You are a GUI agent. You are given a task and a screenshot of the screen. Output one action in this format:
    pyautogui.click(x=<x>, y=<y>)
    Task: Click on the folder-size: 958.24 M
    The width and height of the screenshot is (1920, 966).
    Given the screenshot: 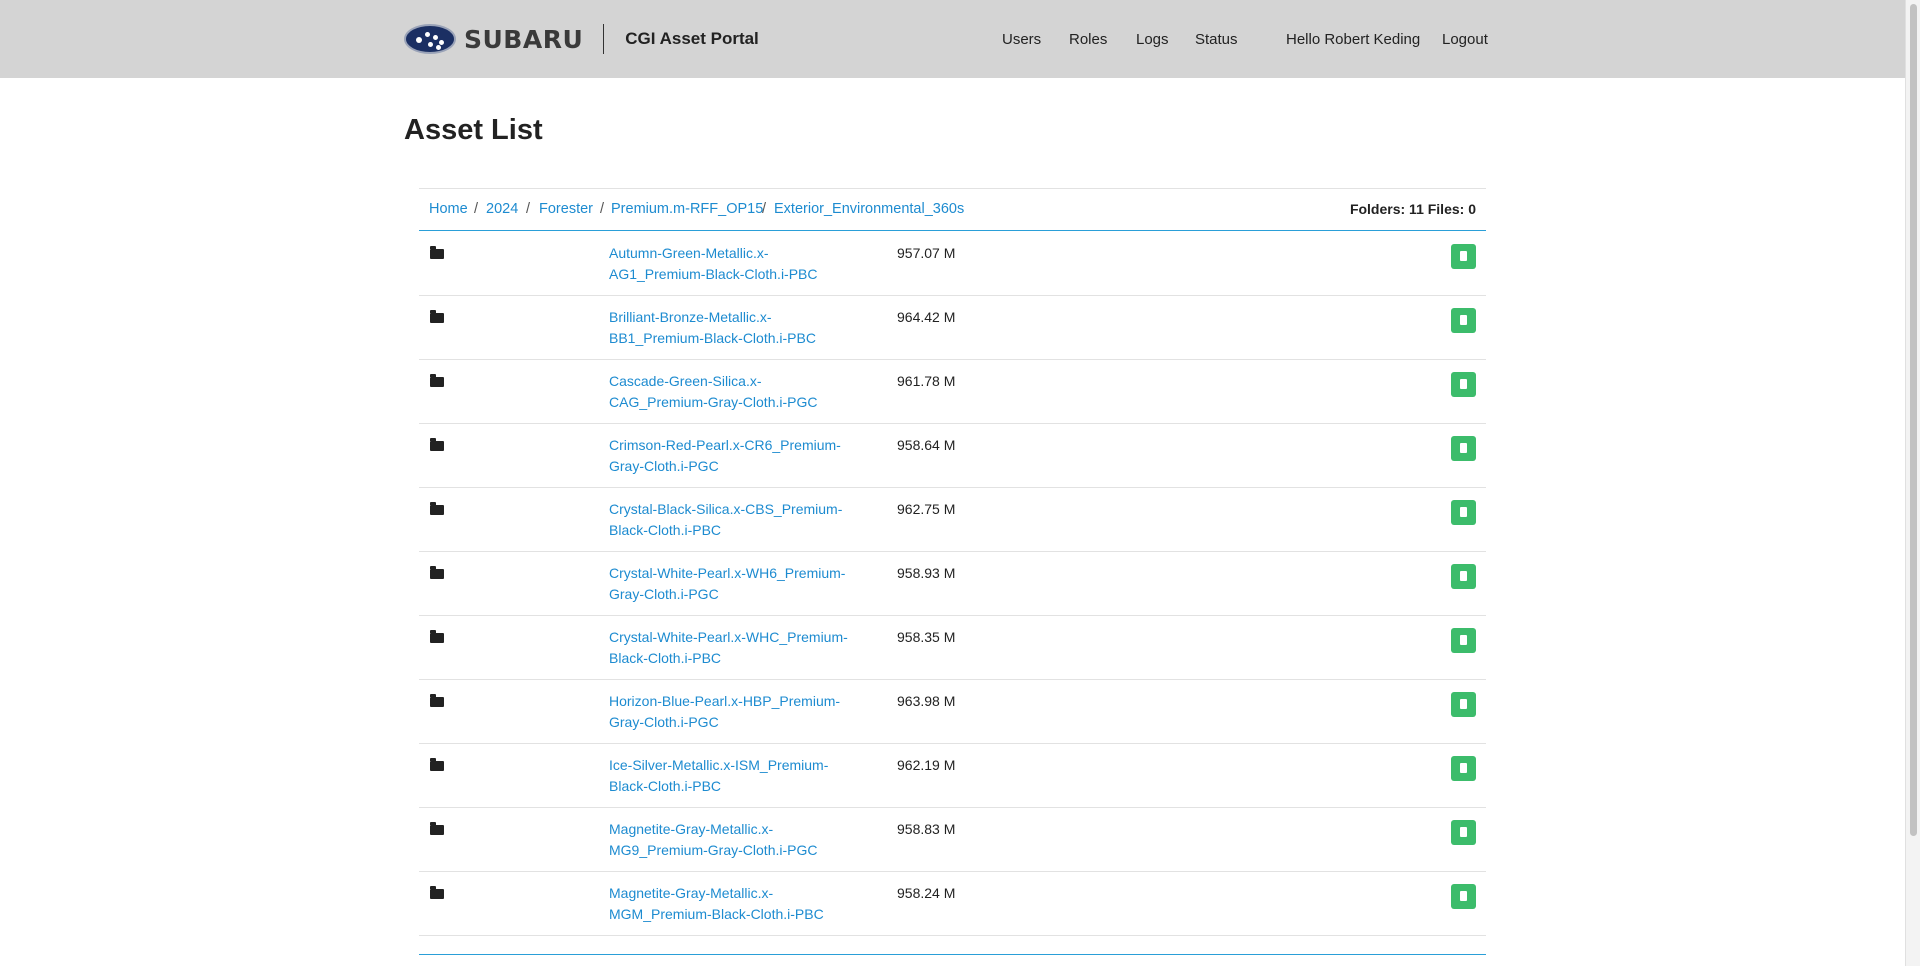 What is the action you would take?
    pyautogui.click(x=926, y=893)
    